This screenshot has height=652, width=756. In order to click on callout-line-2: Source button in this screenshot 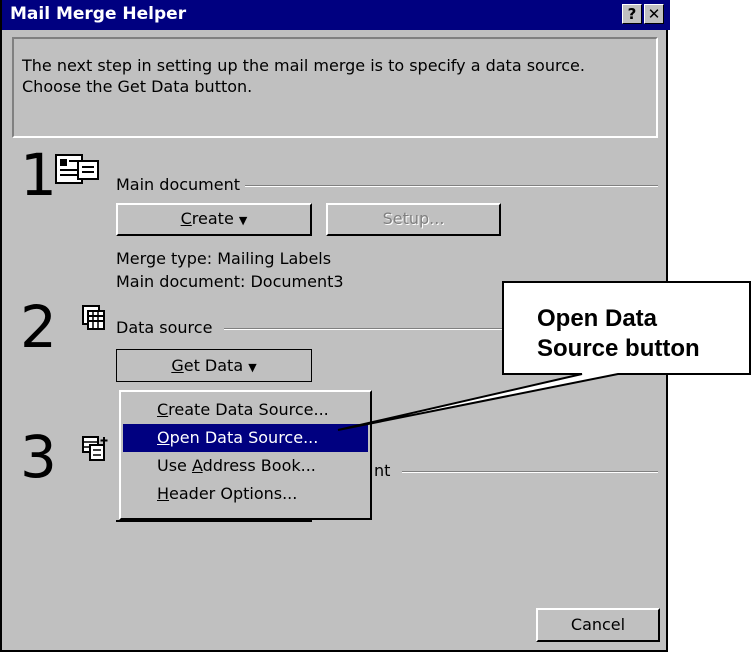, I will do `click(618, 348)`.